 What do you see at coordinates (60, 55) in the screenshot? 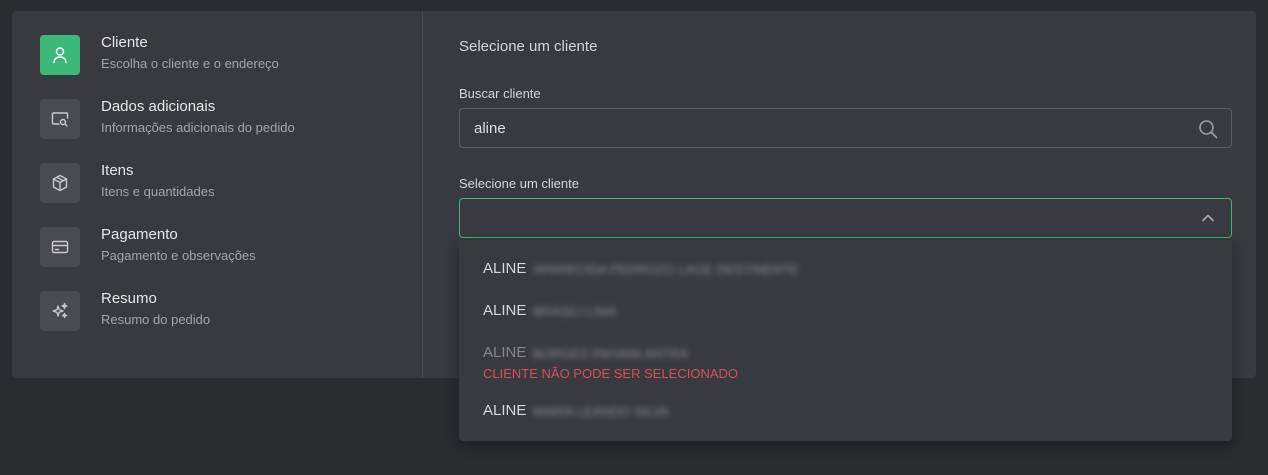
I see `user-icon` at bounding box center [60, 55].